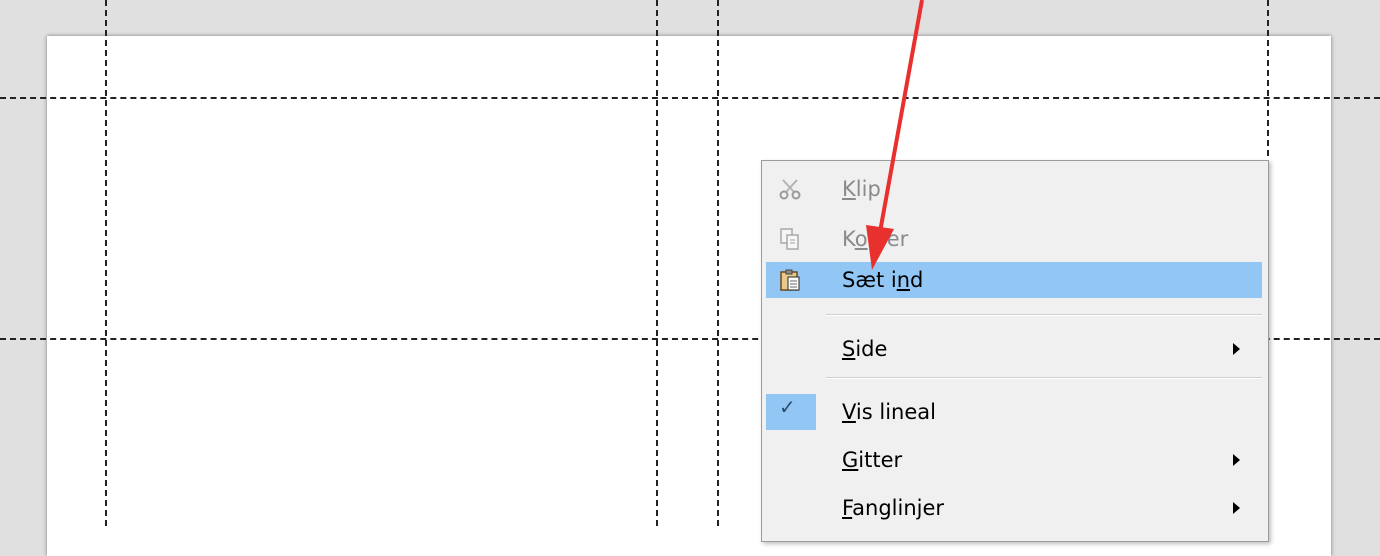  What do you see at coordinates (790, 189) in the screenshot?
I see `scissors-icon` at bounding box center [790, 189].